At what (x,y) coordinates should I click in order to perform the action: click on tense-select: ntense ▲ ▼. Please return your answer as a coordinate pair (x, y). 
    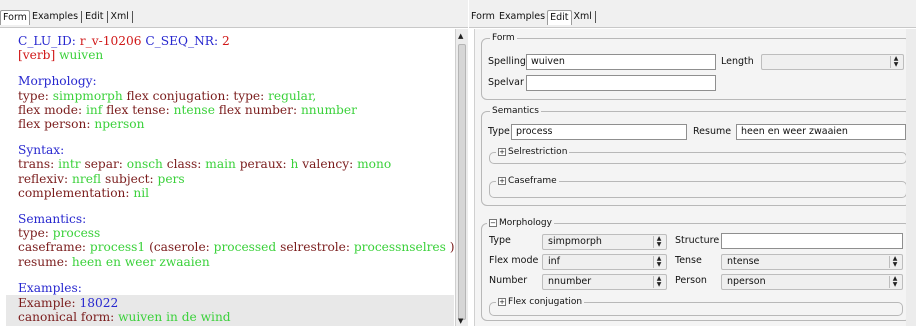
    Looking at the image, I should click on (812, 262).